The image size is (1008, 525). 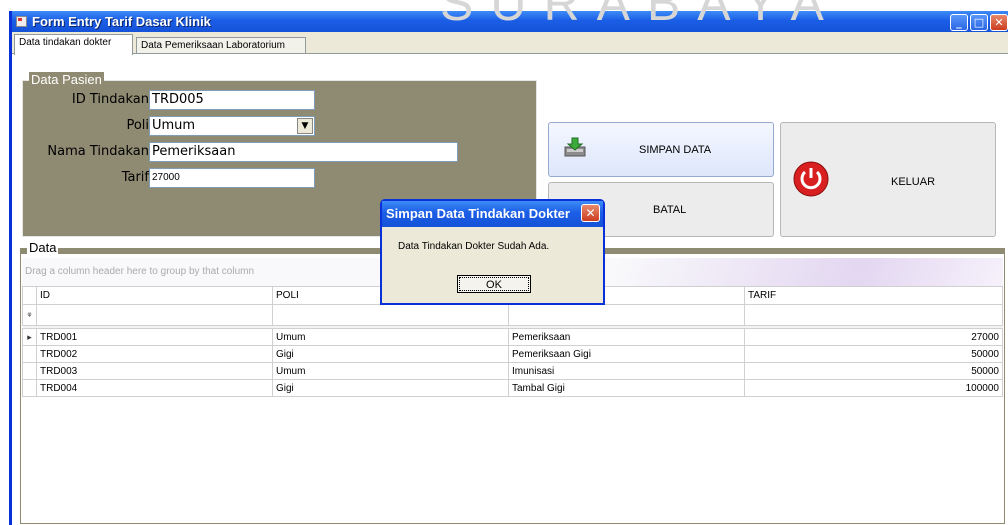 I want to click on dialog-message: Data Tindakan Dokter Sudah Ada., so click(x=474, y=246).